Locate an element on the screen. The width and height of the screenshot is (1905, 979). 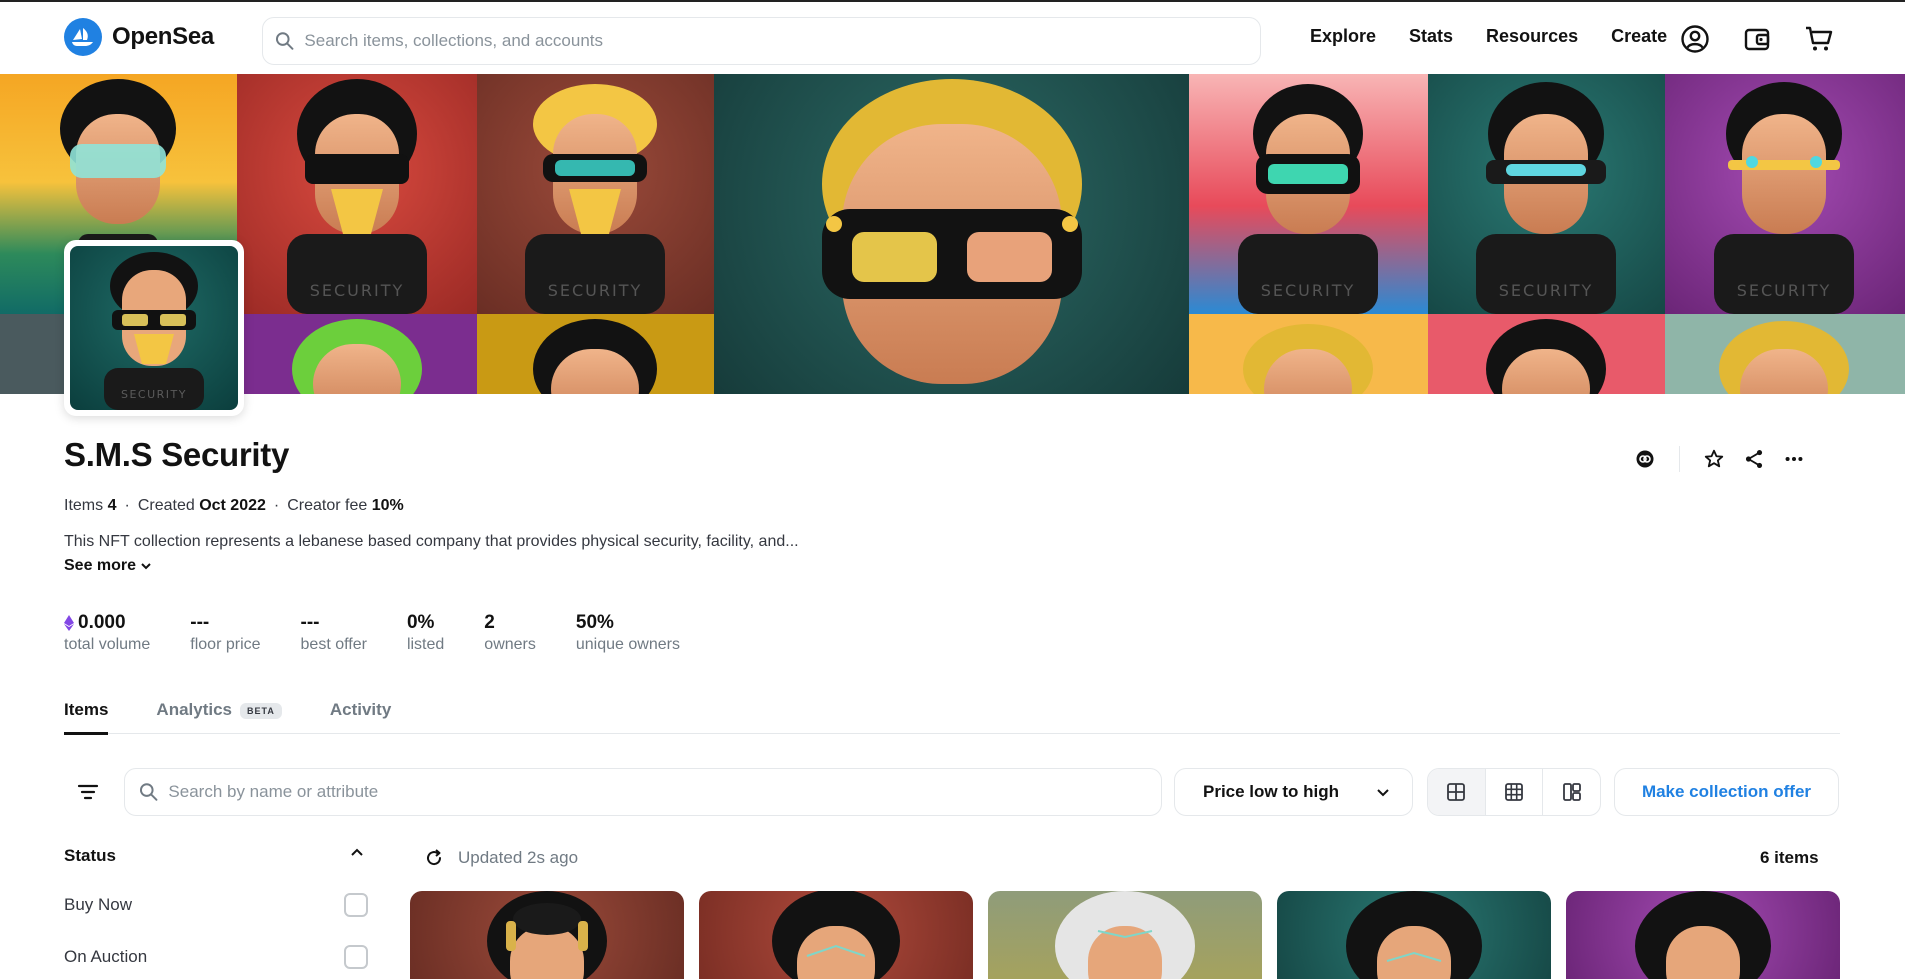
small-grid-icon is located at coordinates (1514, 792).